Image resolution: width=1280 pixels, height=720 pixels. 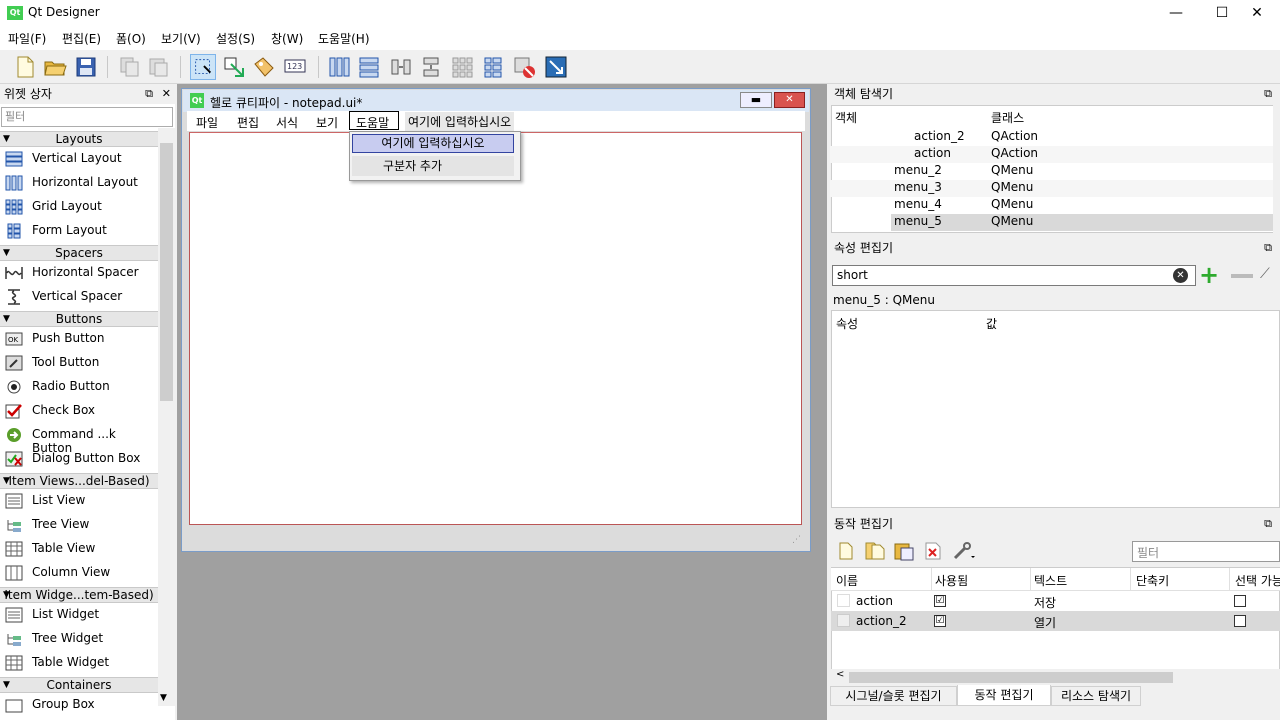 I want to click on scroll-left-icon: <, so click(x=840, y=674).